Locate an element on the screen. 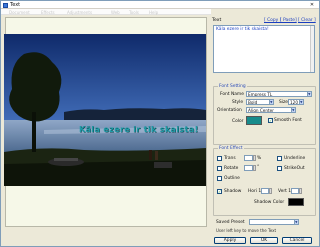  trans-value-input is located at coordinates (248, 158).